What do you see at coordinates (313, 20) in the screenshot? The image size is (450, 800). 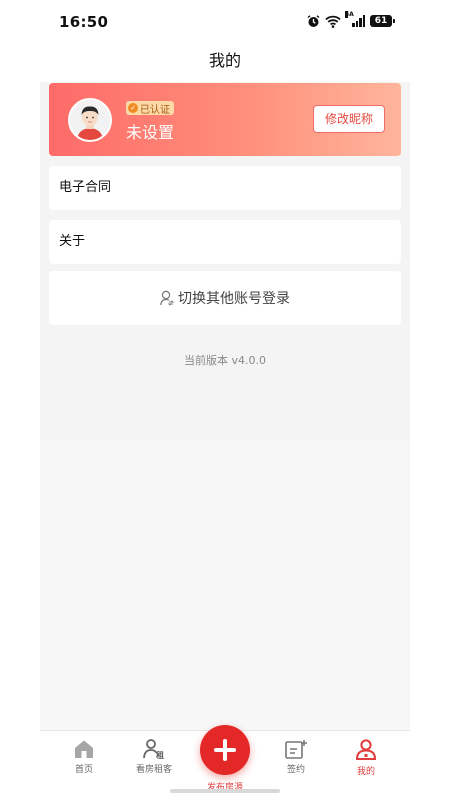 I see `alarm-icon` at bounding box center [313, 20].